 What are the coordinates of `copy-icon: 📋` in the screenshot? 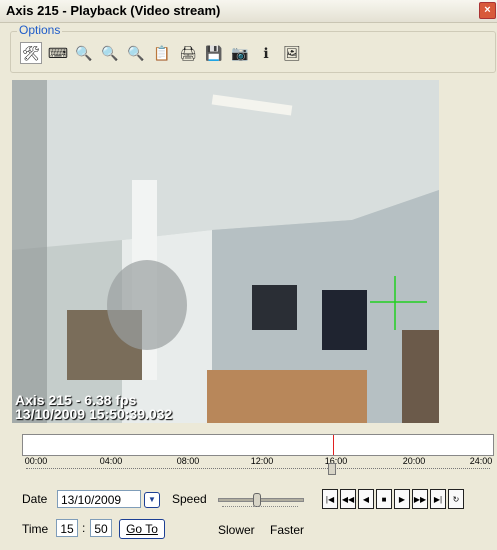 It's located at (162, 53).